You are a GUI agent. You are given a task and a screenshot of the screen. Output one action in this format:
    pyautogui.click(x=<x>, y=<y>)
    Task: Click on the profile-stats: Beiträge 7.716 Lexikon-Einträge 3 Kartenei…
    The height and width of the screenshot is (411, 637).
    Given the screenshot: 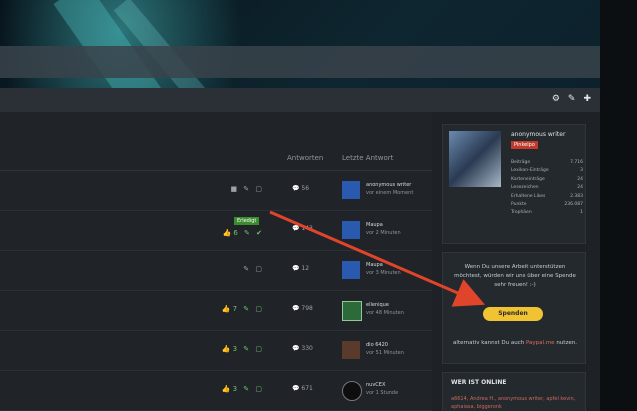 What is the action you would take?
    pyautogui.click(x=547, y=188)
    